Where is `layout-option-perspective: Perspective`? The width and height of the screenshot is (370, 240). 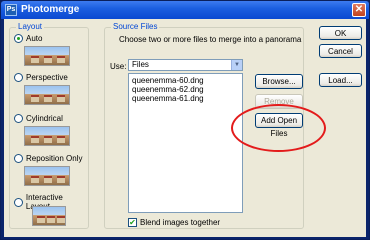 layout-option-perspective: Perspective is located at coordinates (41, 77).